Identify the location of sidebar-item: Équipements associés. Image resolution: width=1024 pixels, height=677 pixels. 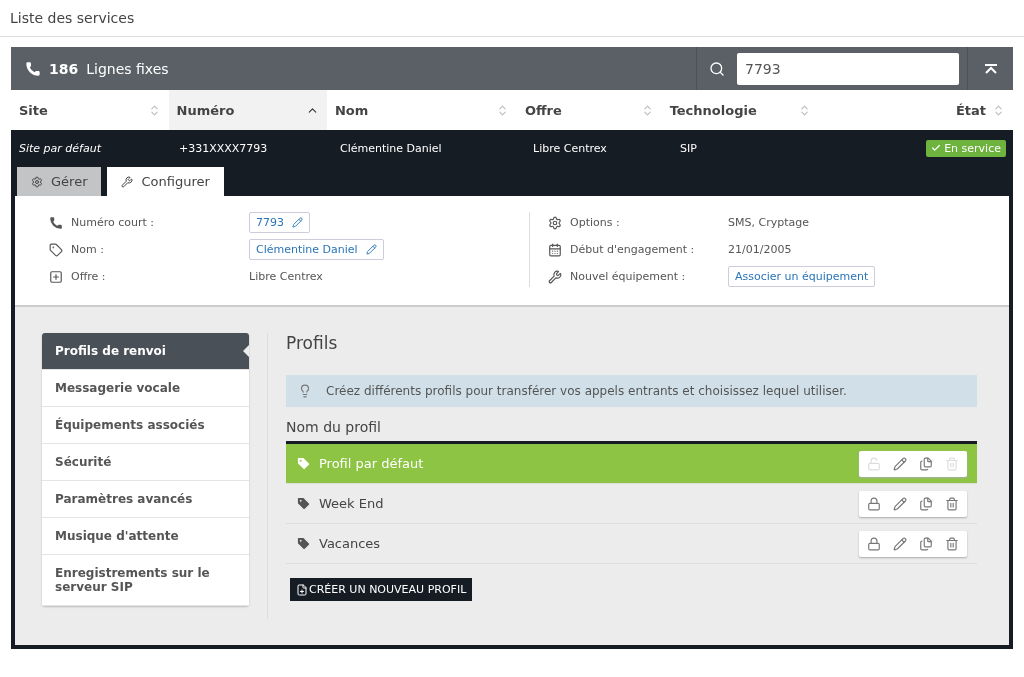
(145, 425).